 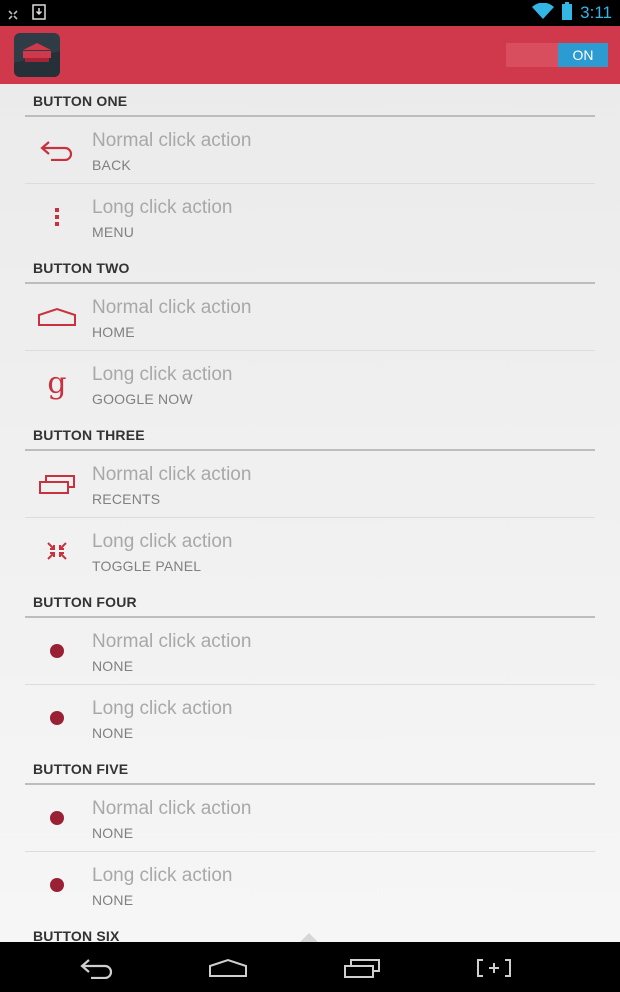 What do you see at coordinates (113, 332) in the screenshot?
I see `row-value: HOME` at bounding box center [113, 332].